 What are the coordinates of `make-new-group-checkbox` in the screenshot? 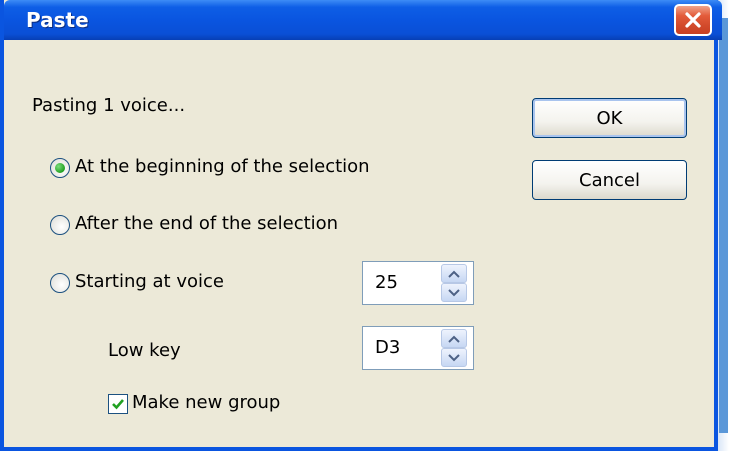 It's located at (118, 404).